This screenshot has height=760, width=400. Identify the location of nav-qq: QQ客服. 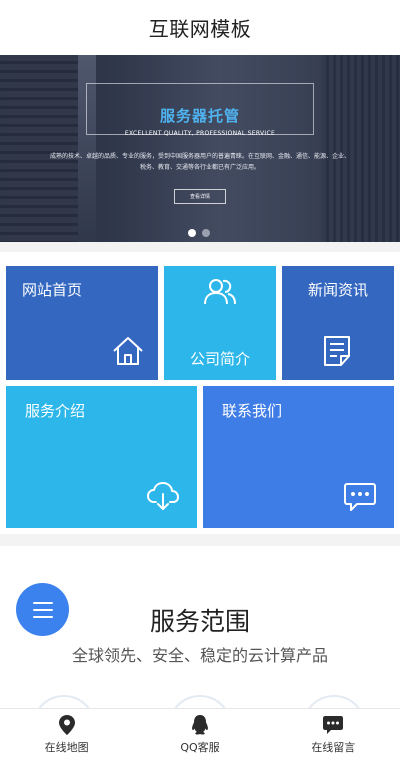
(199, 734).